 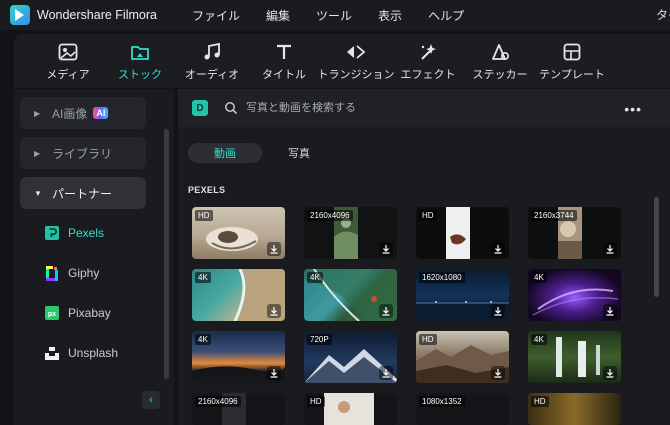 What do you see at coordinates (446, 15) in the screenshot?
I see `menu-help: ヘルプ` at bounding box center [446, 15].